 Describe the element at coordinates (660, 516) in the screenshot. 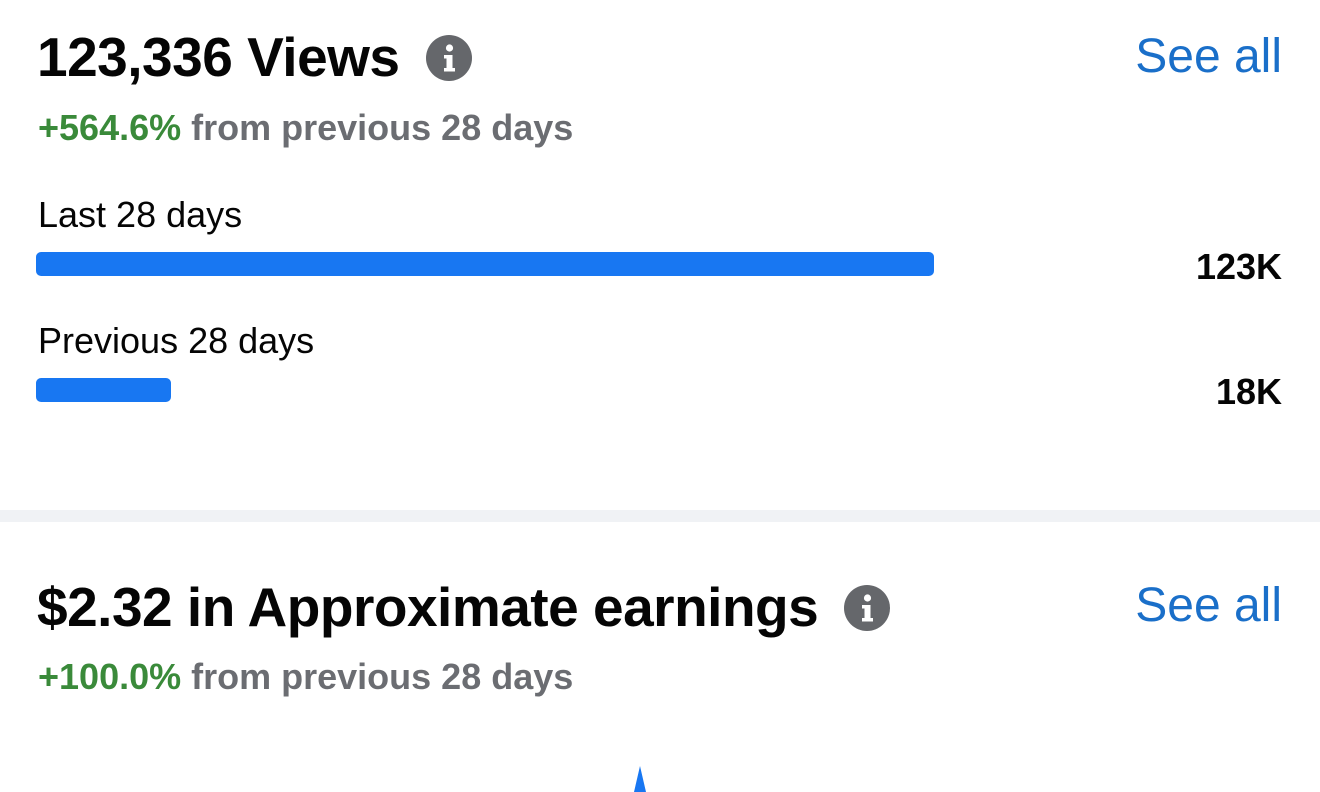

I see `section-divider` at that location.